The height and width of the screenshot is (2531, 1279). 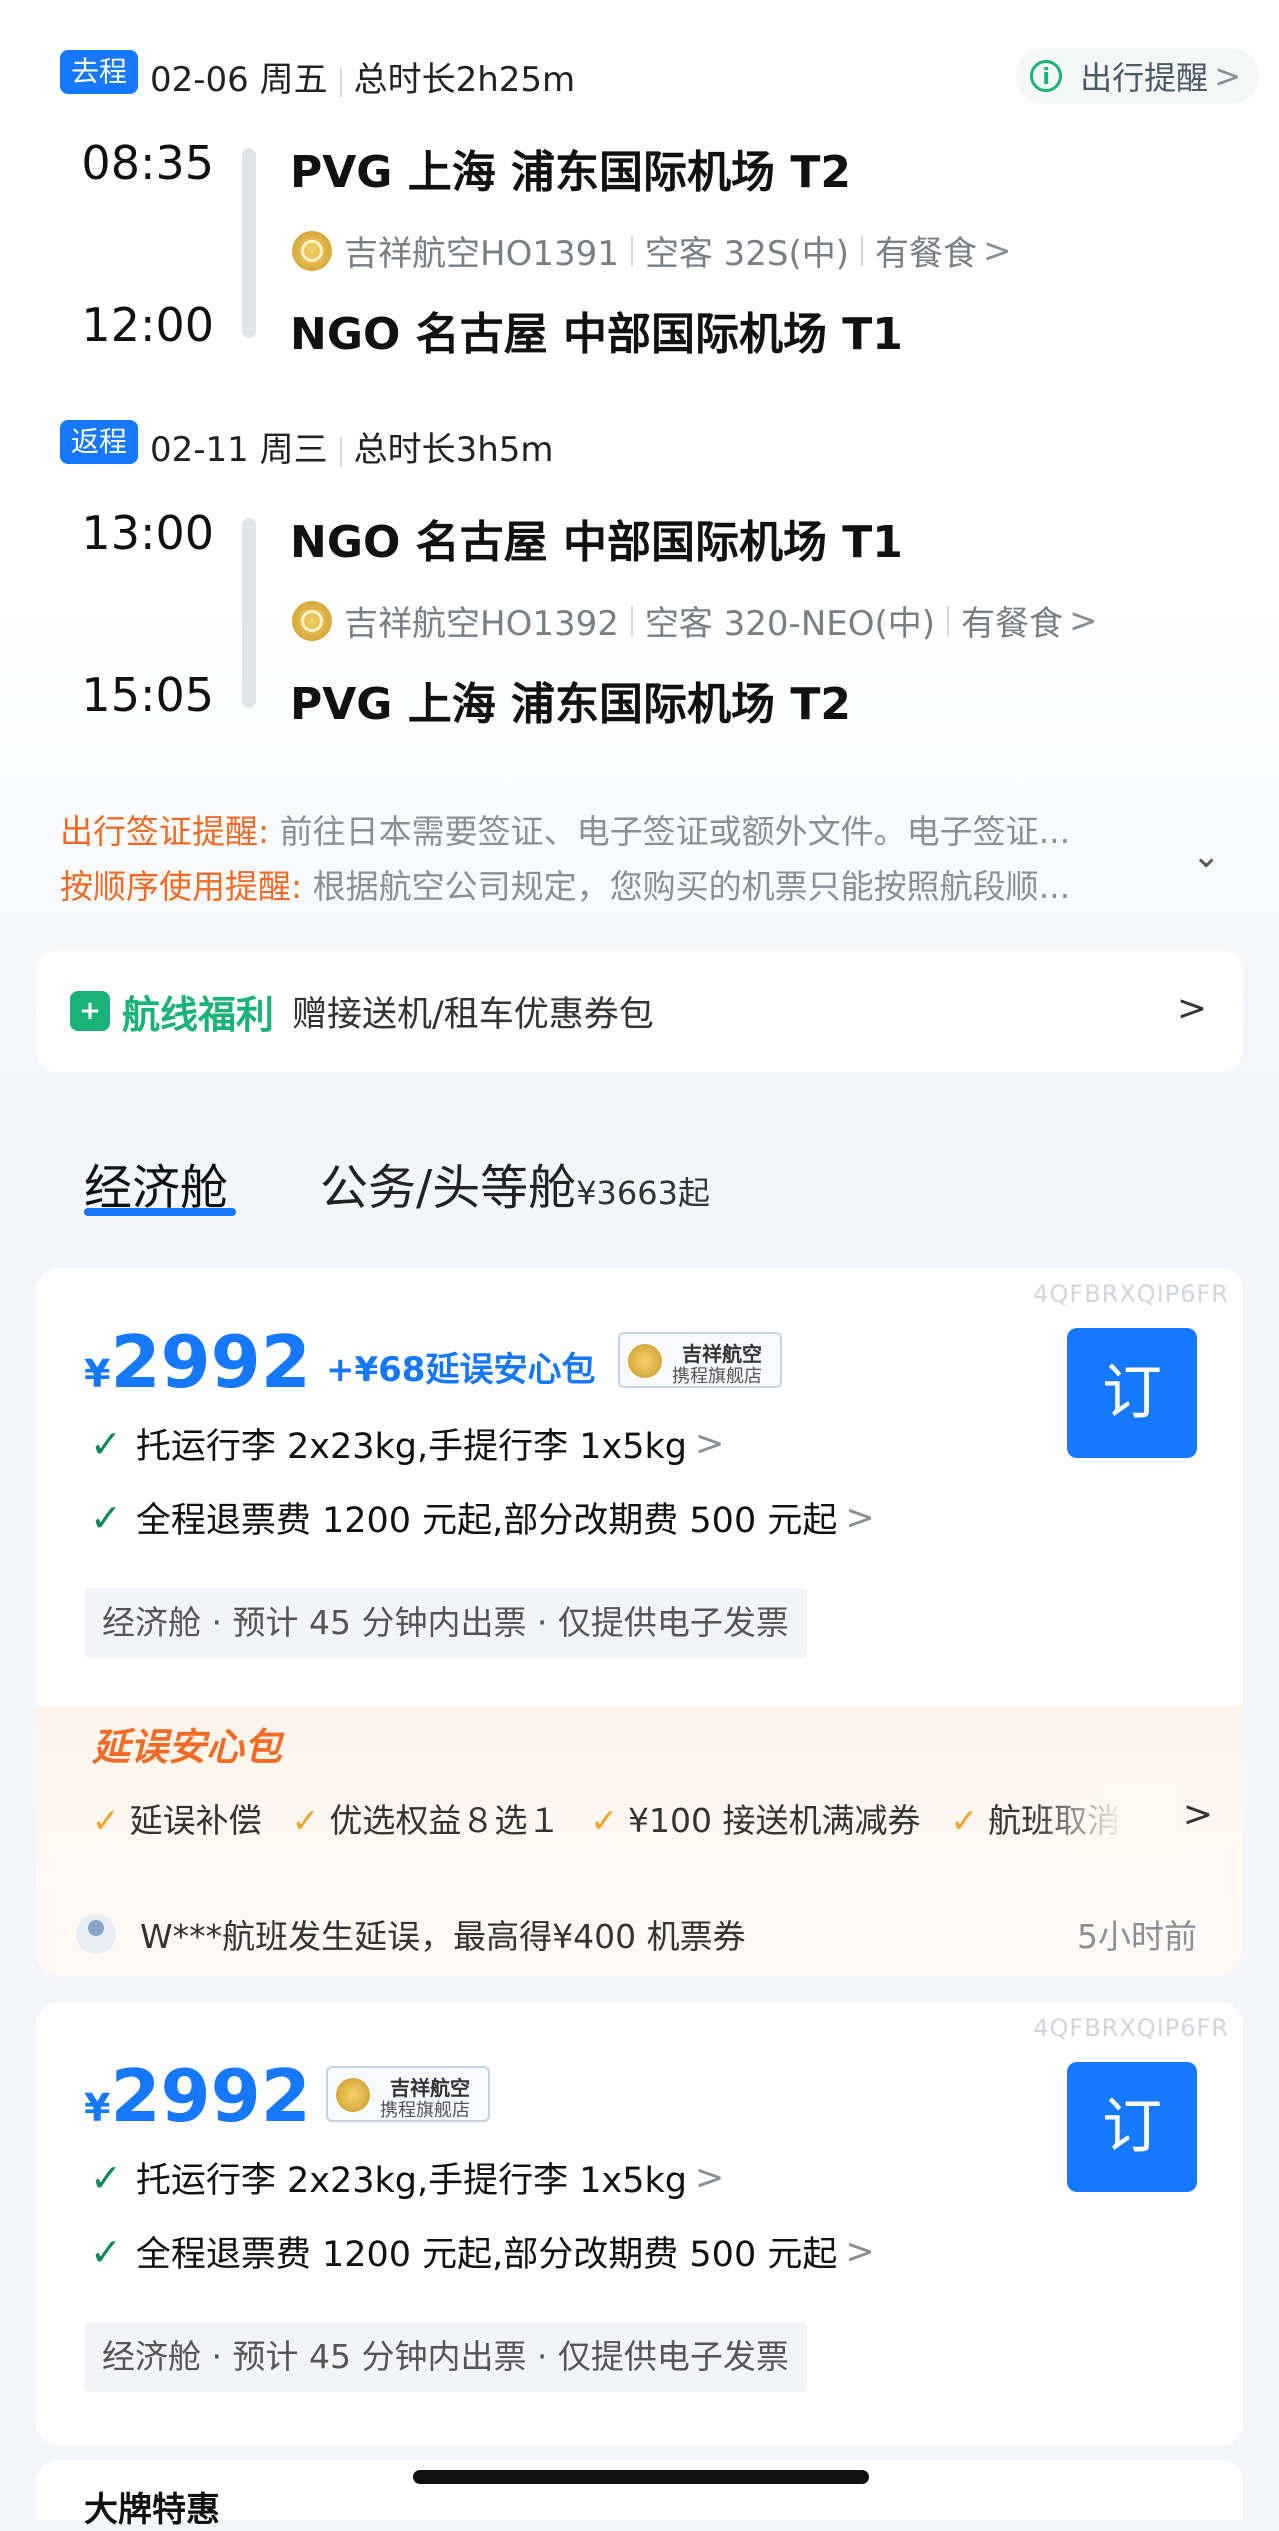 I want to click on tab-business: 公务/头等舱¥3663起, so click(x=515, y=1183).